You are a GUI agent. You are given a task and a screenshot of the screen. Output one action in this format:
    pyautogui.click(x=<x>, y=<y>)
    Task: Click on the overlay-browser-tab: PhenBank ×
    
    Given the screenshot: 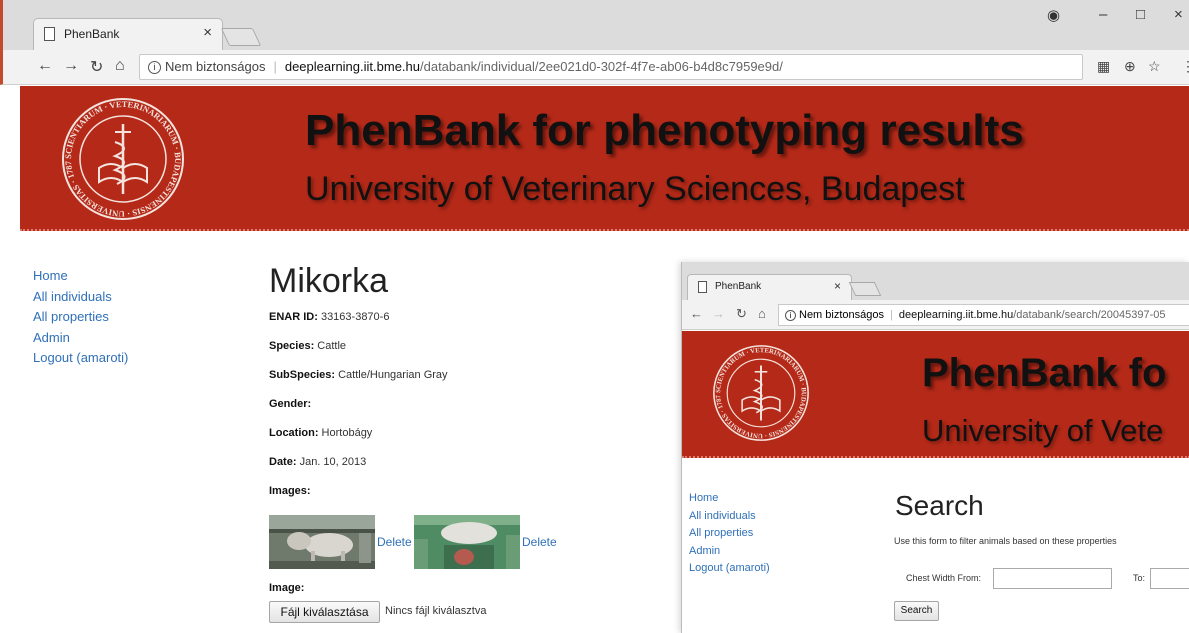 What is the action you would take?
    pyautogui.click(x=769, y=287)
    